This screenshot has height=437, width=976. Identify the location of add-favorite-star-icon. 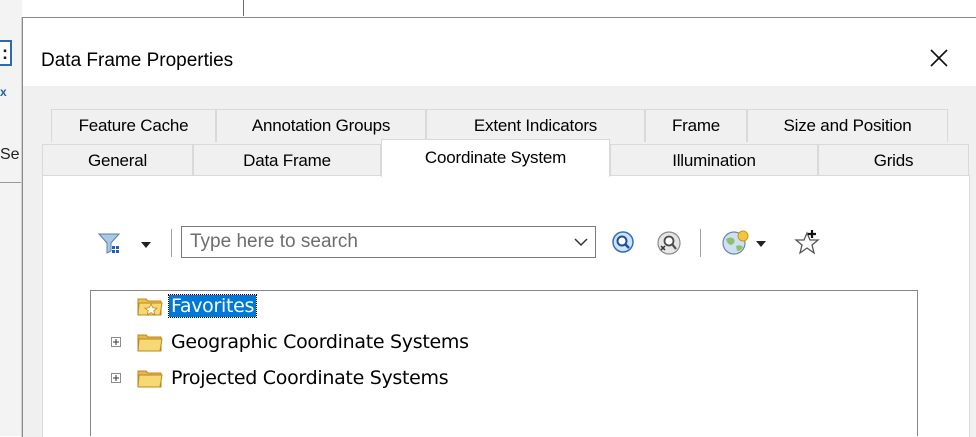
(807, 242).